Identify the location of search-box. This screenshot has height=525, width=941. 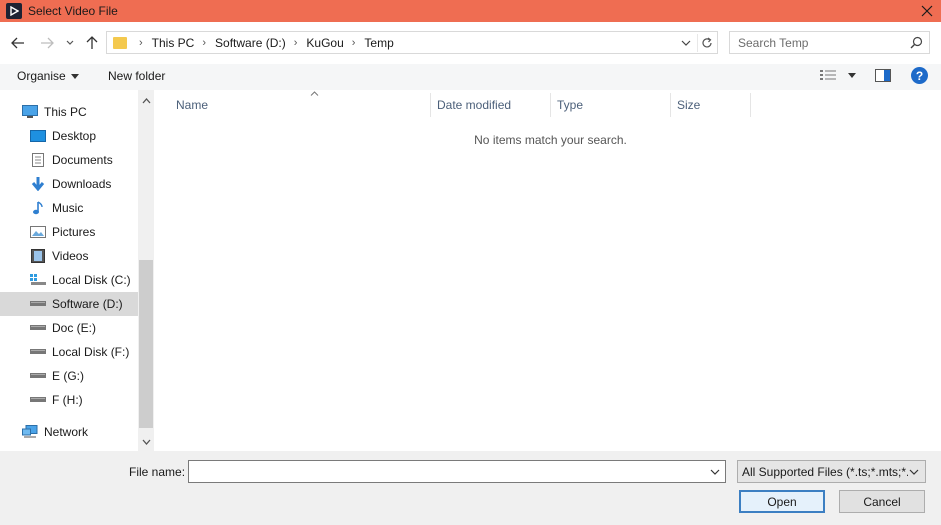
(829, 42).